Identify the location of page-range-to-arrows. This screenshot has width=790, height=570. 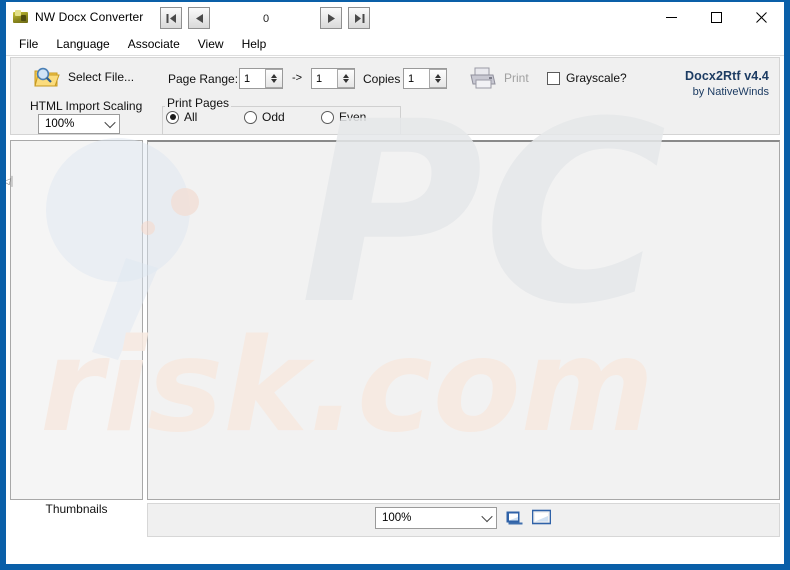
(345, 78).